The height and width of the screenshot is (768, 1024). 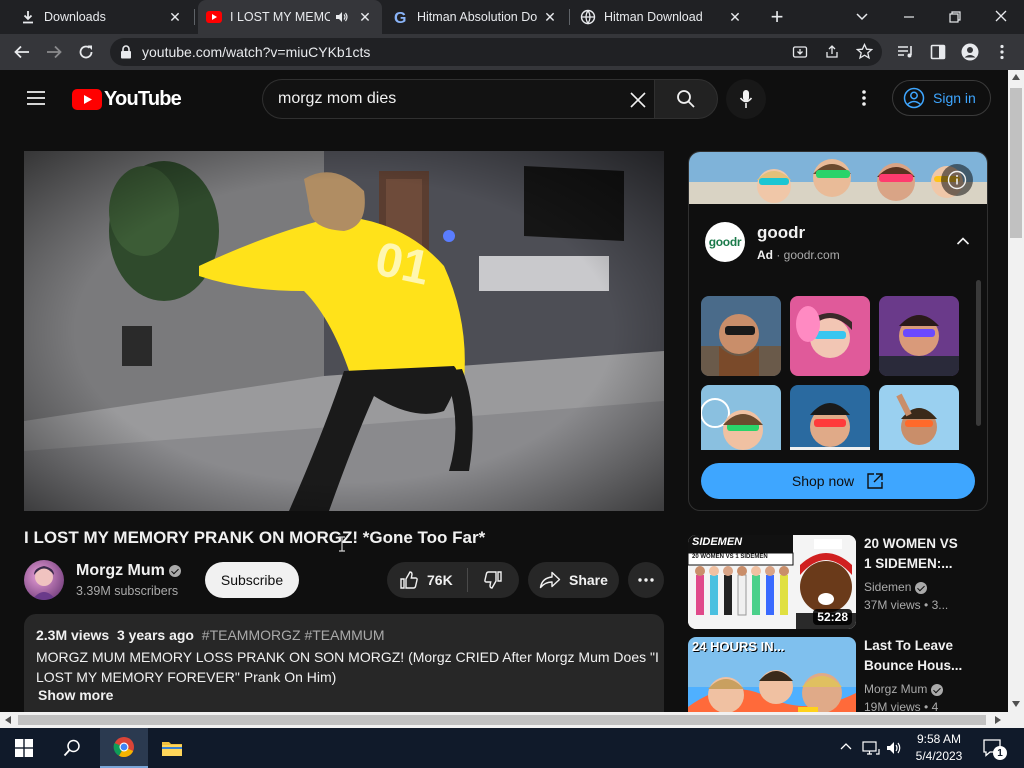 I want to click on url-text: youtube.com/watch?v=miuCYKb1cts, so click(x=256, y=52).